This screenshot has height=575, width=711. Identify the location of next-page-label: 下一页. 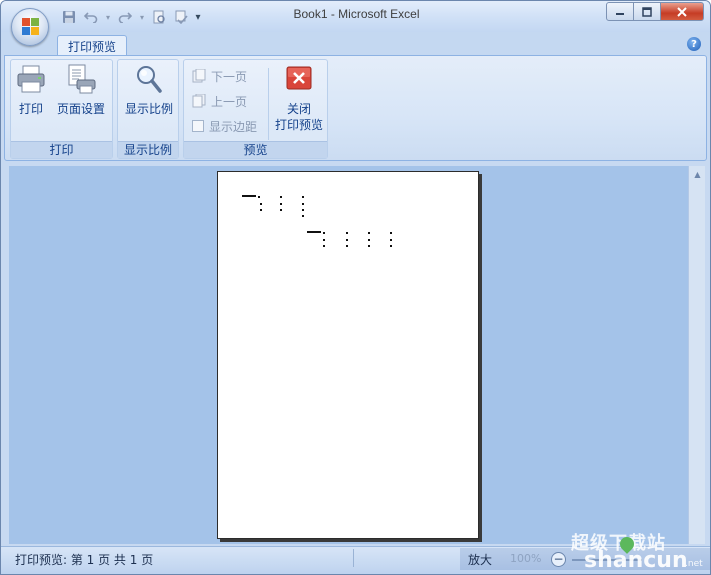
(229, 76).